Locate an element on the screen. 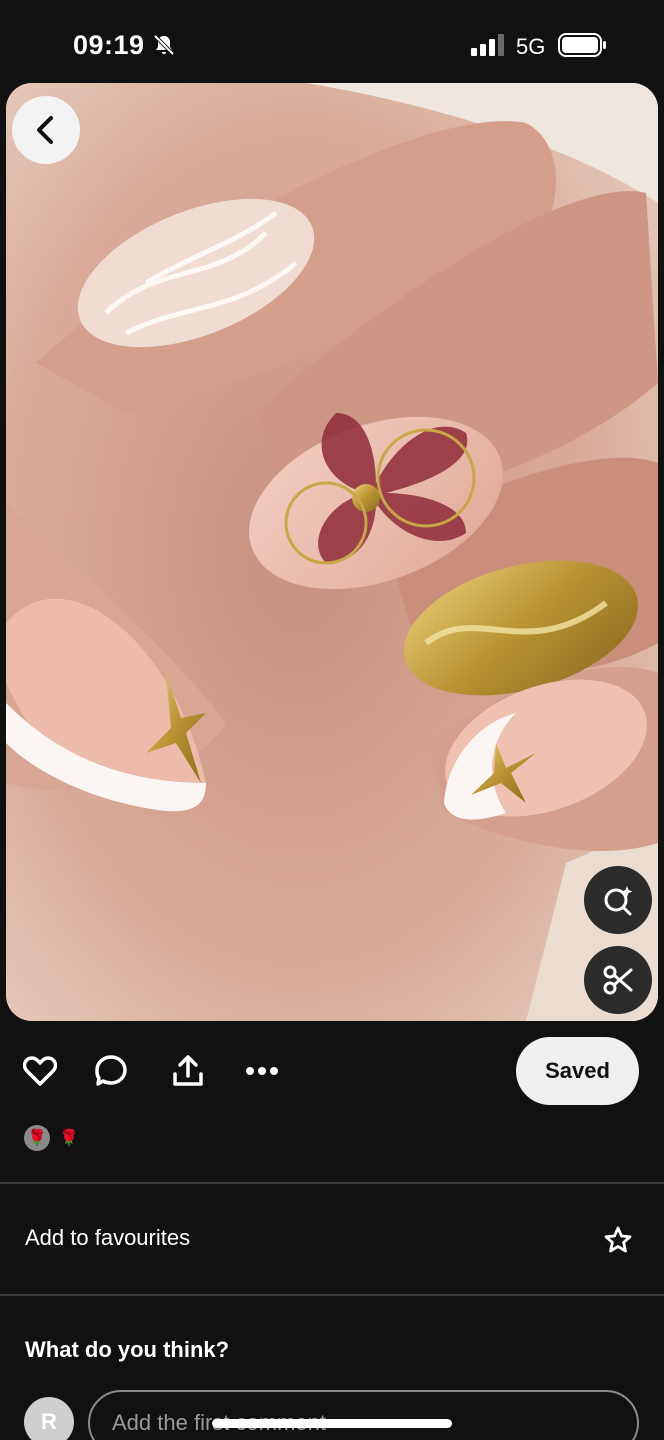  status-bar: 09:19 5G is located at coordinates (332, 43).